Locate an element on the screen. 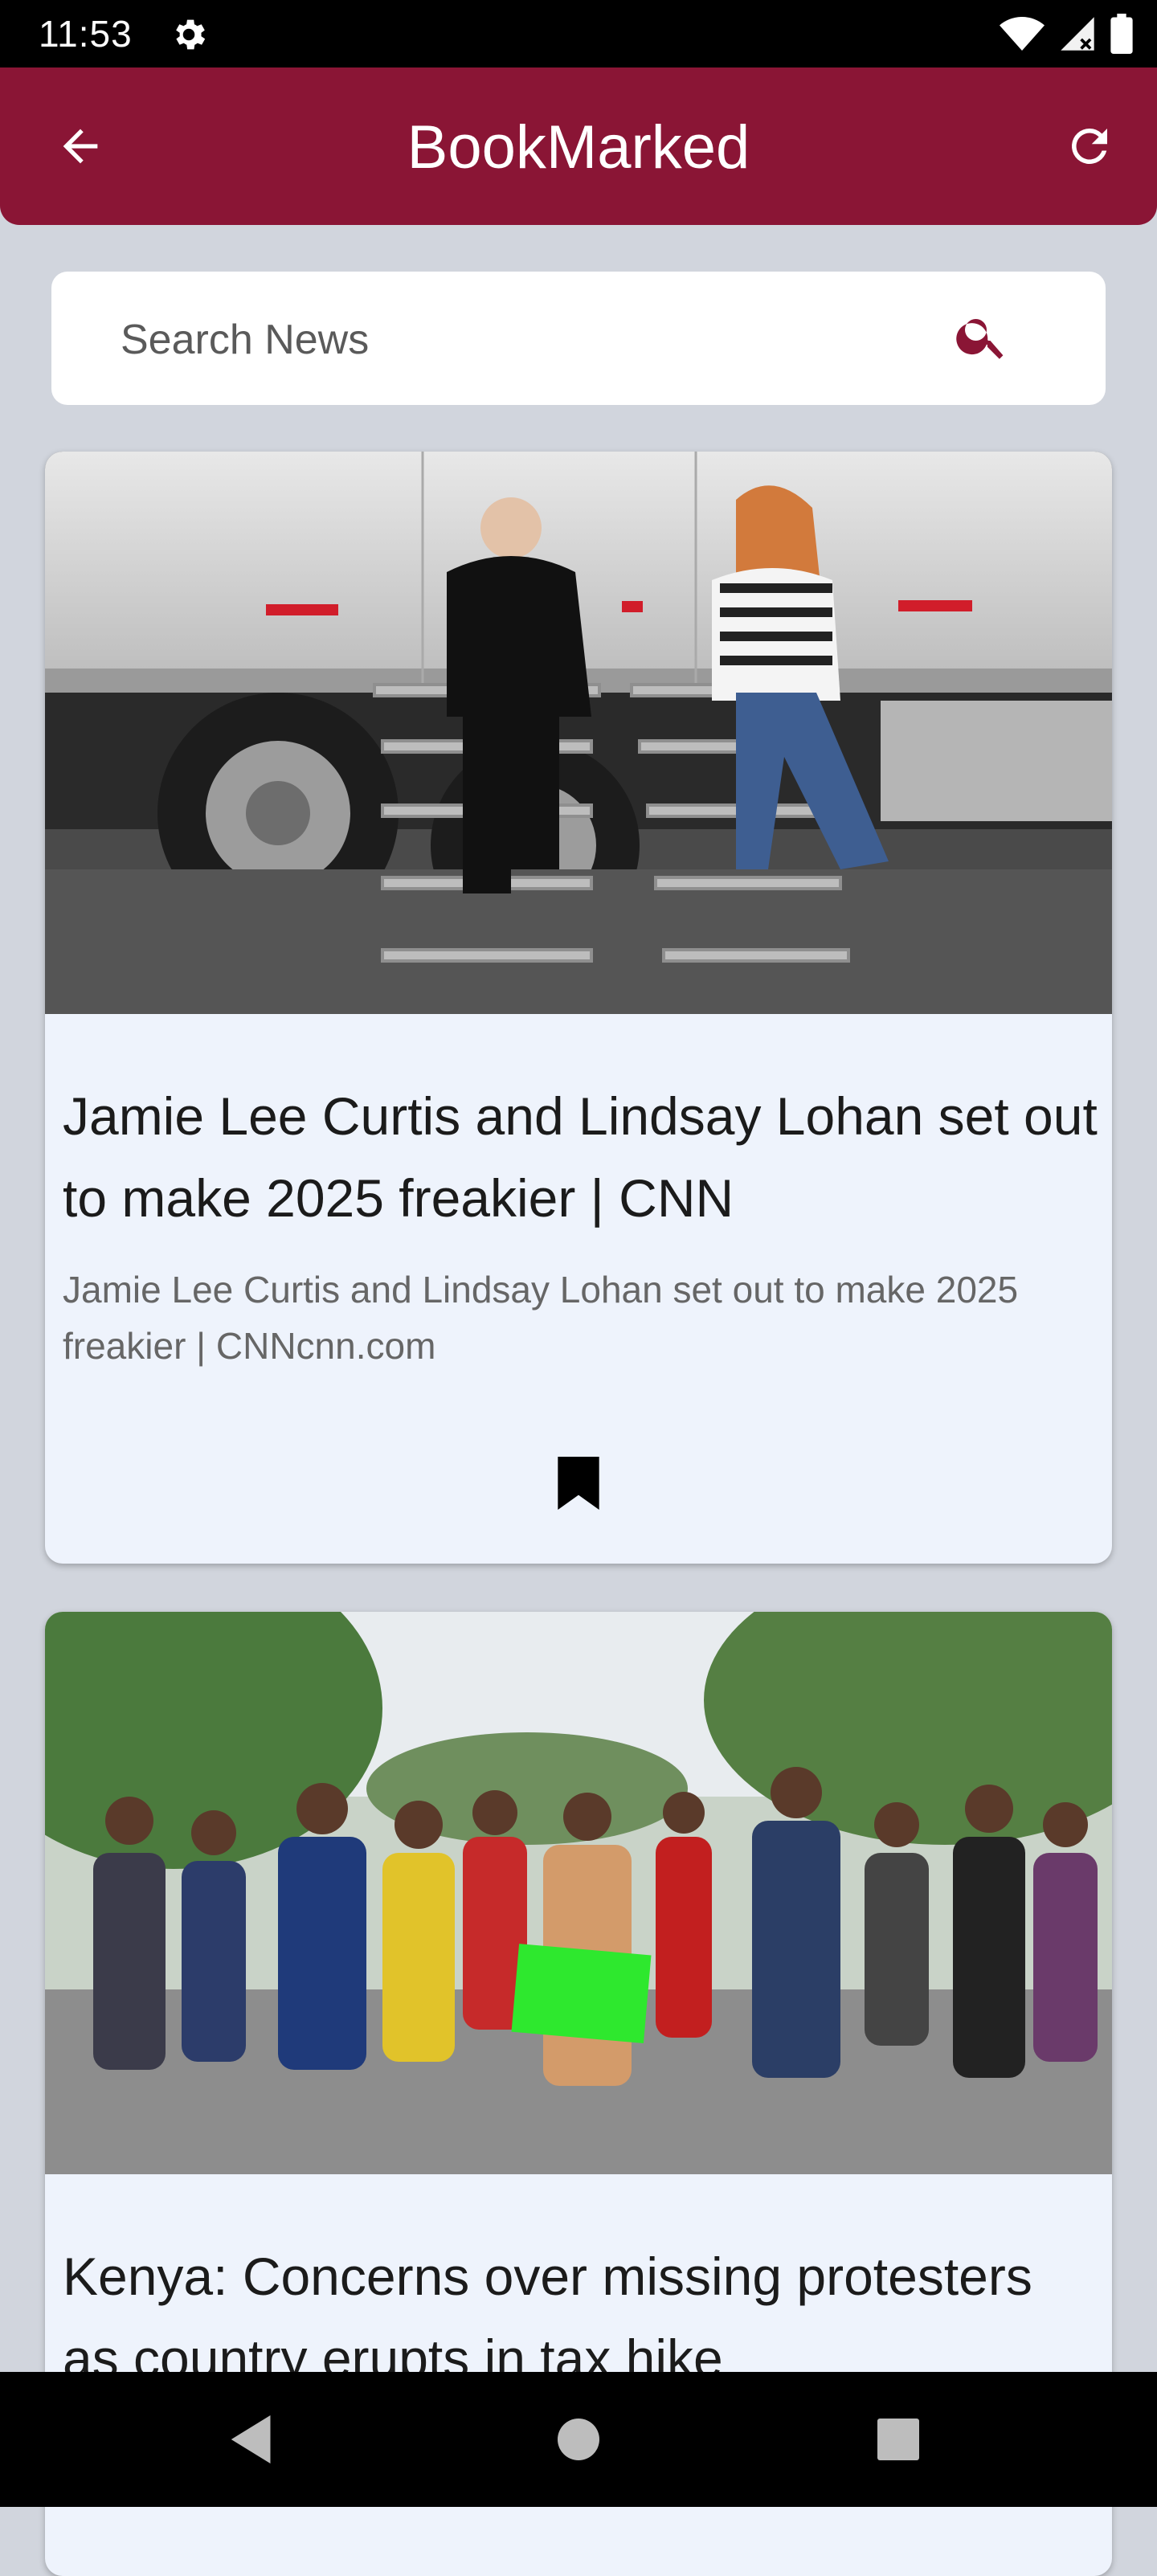  refresh-button is located at coordinates (1089, 146).